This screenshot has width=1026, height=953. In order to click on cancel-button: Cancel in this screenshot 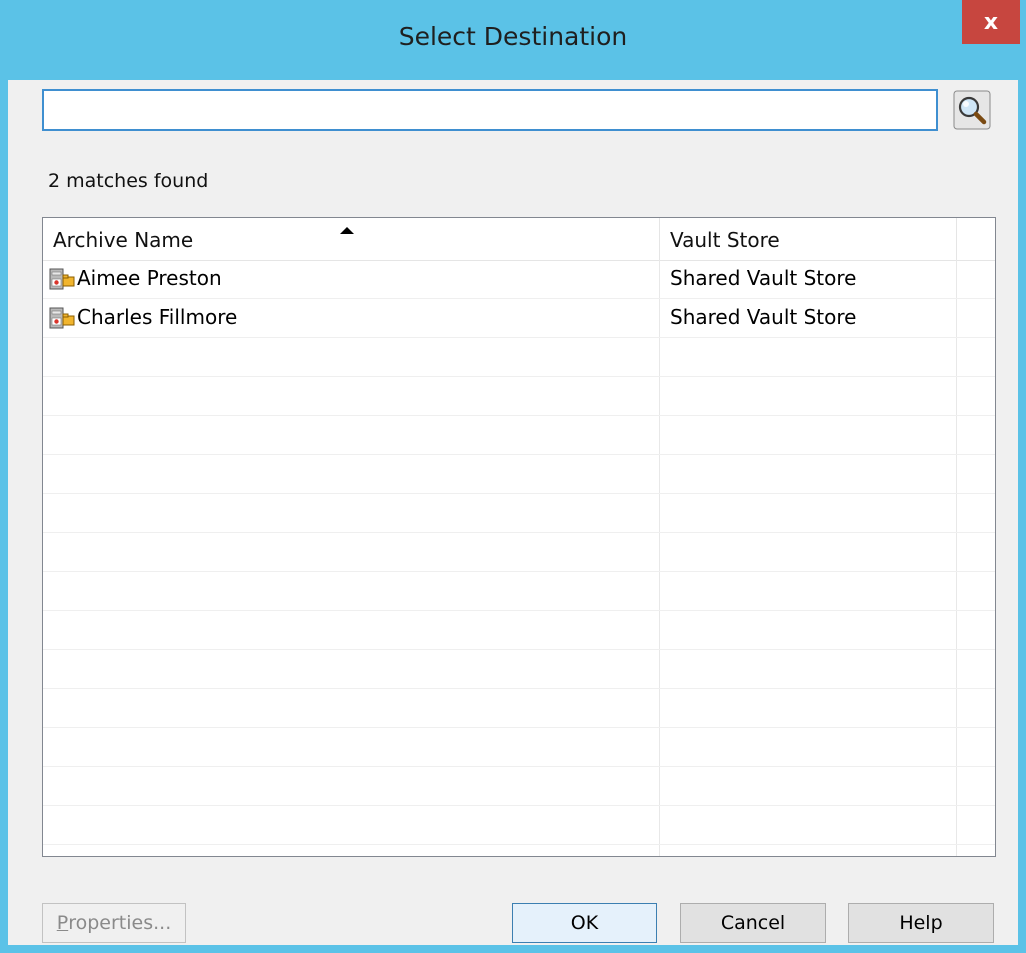, I will do `click(753, 923)`.